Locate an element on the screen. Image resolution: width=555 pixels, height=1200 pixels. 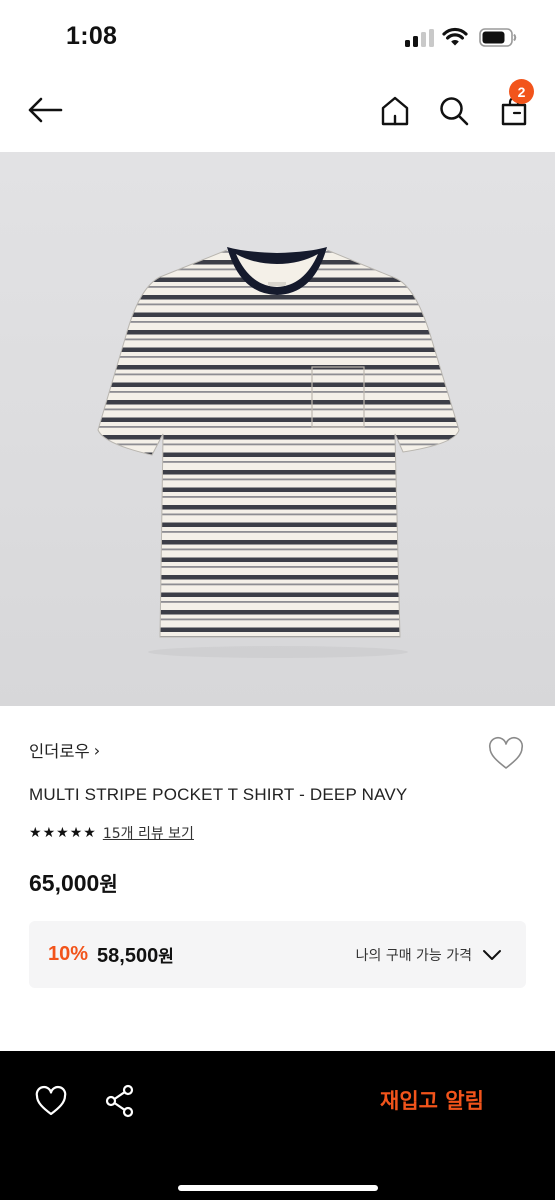
restock-alert-button: 재입고 알림 is located at coordinates (432, 1100).